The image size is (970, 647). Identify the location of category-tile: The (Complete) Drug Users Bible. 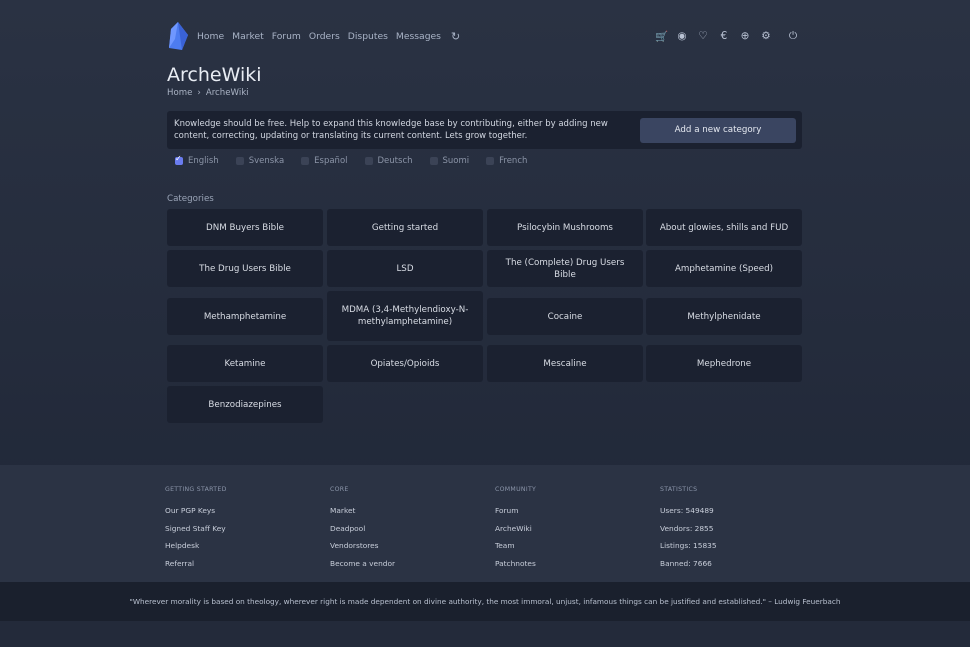
(565, 268).